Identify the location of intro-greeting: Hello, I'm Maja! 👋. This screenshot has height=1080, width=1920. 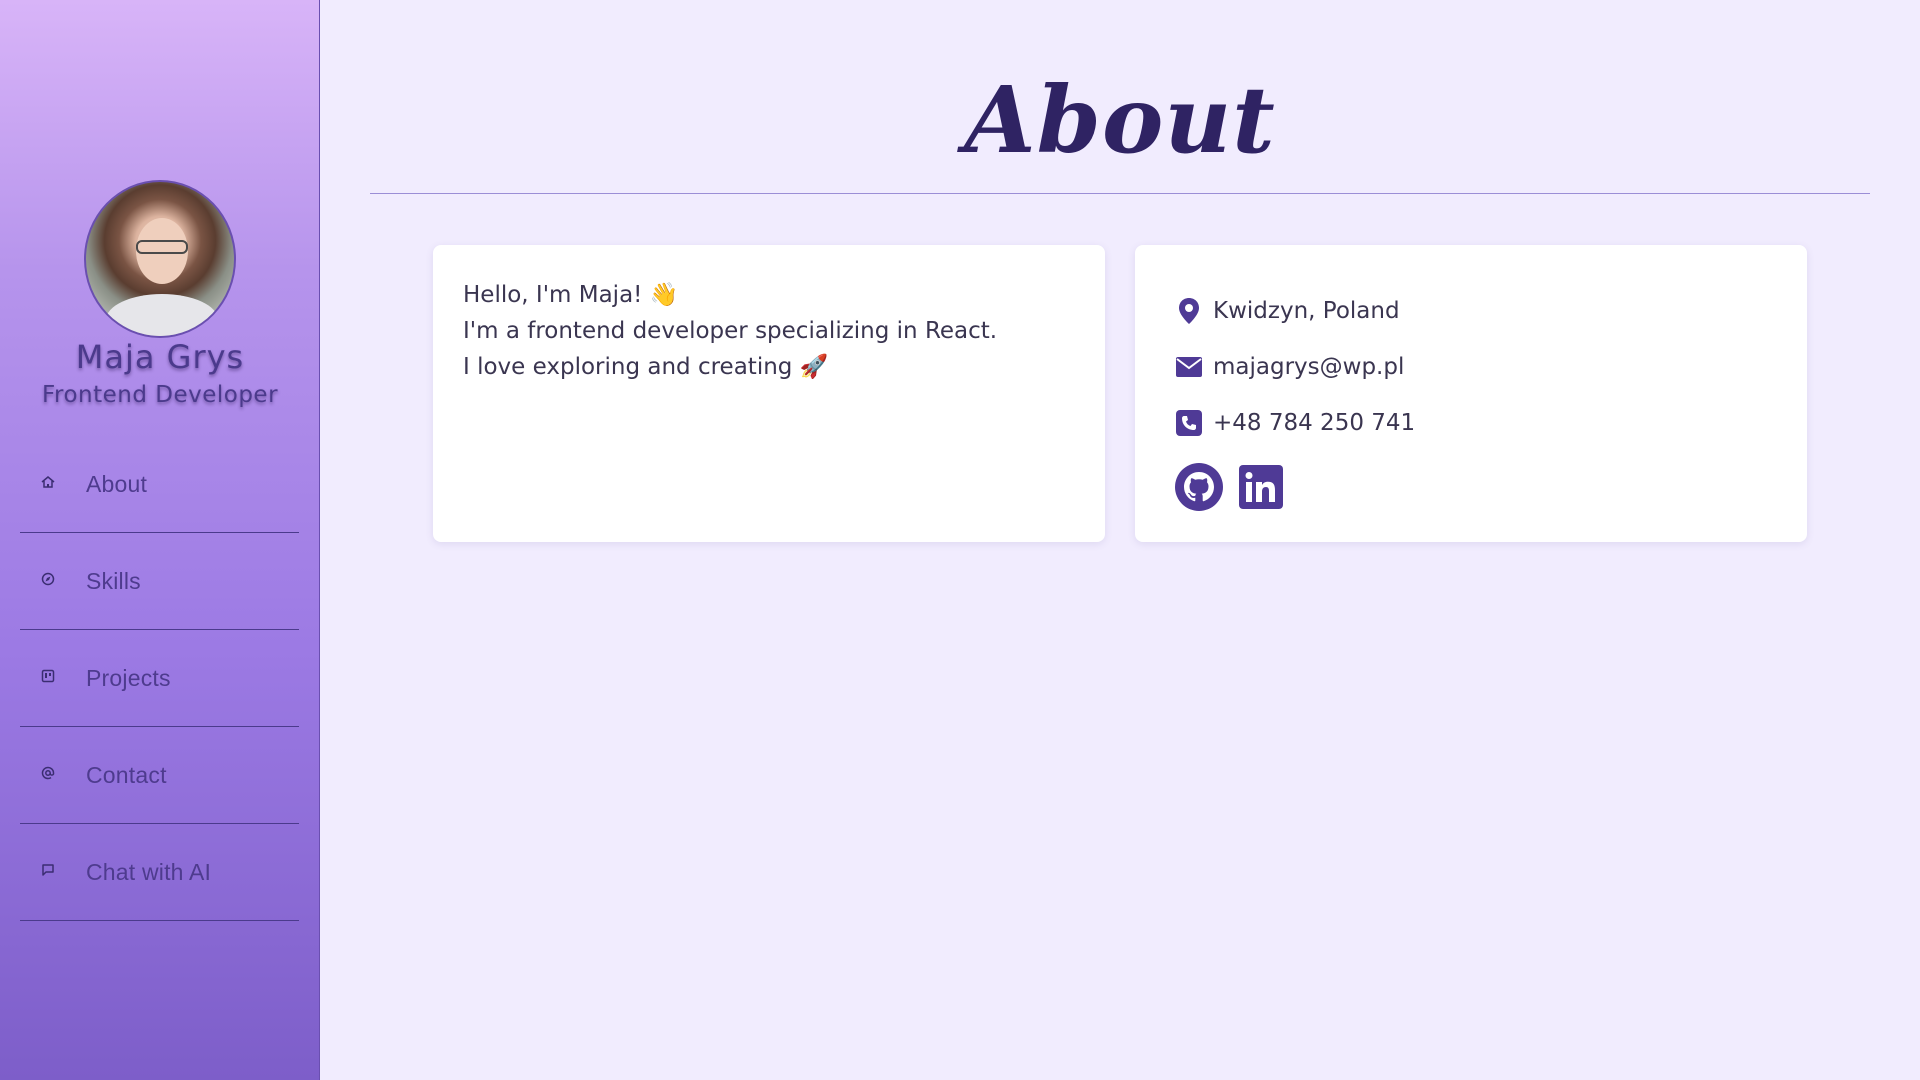
(571, 295).